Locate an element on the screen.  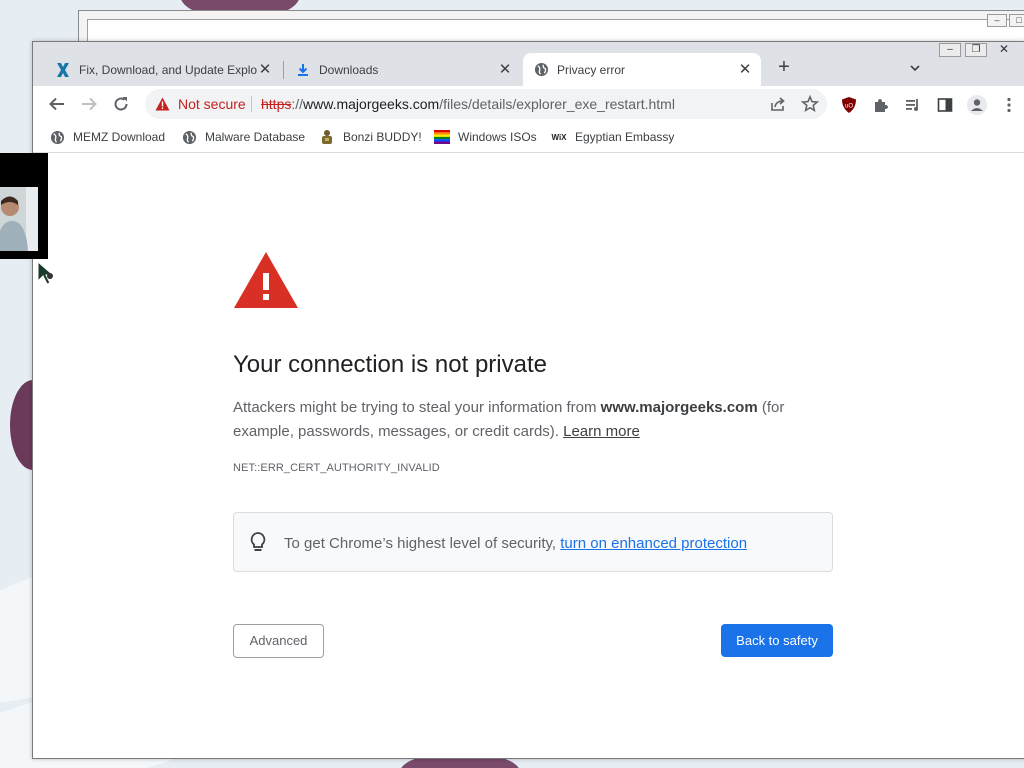
forward-icon is located at coordinates (89, 104).